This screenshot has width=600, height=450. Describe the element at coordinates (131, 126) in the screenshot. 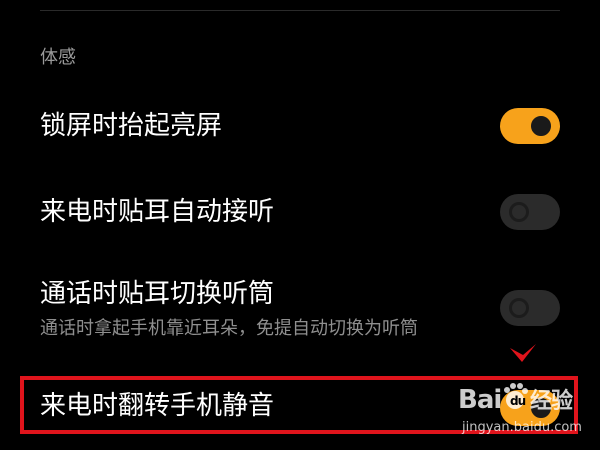

I see `setting-title: 锁屏时抬起亮屏` at that location.